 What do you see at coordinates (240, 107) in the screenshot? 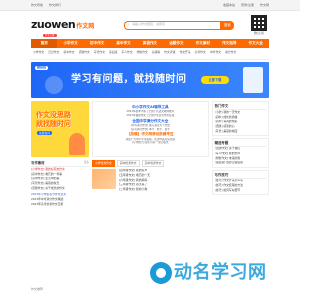
I see `hot-essays-title: 热门作文` at bounding box center [240, 107].